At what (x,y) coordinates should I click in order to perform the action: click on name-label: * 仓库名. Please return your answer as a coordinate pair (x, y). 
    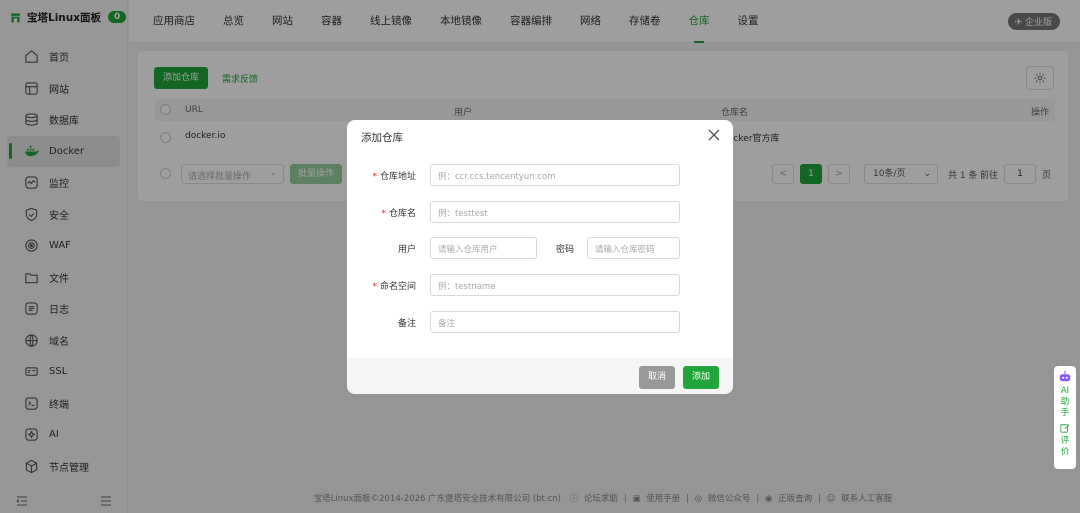
    Looking at the image, I should click on (398, 212).